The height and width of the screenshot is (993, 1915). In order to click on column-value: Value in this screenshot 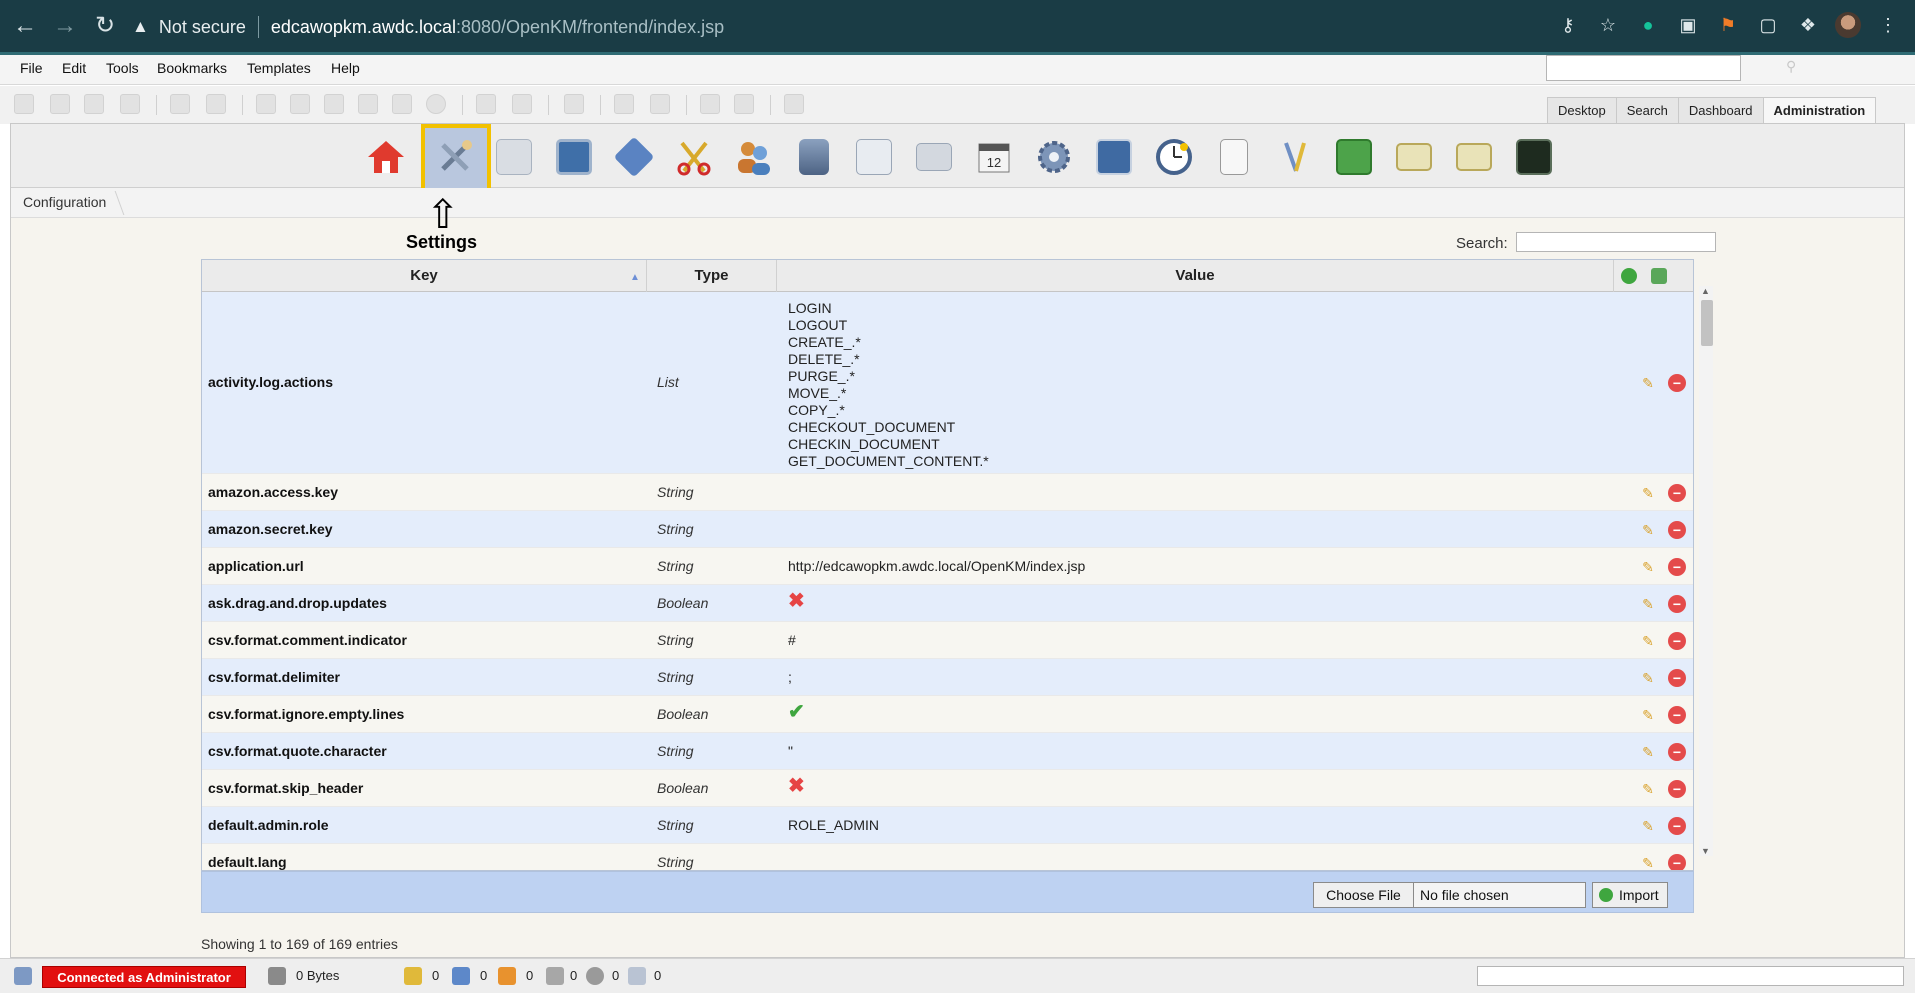, I will do `click(1195, 276)`.